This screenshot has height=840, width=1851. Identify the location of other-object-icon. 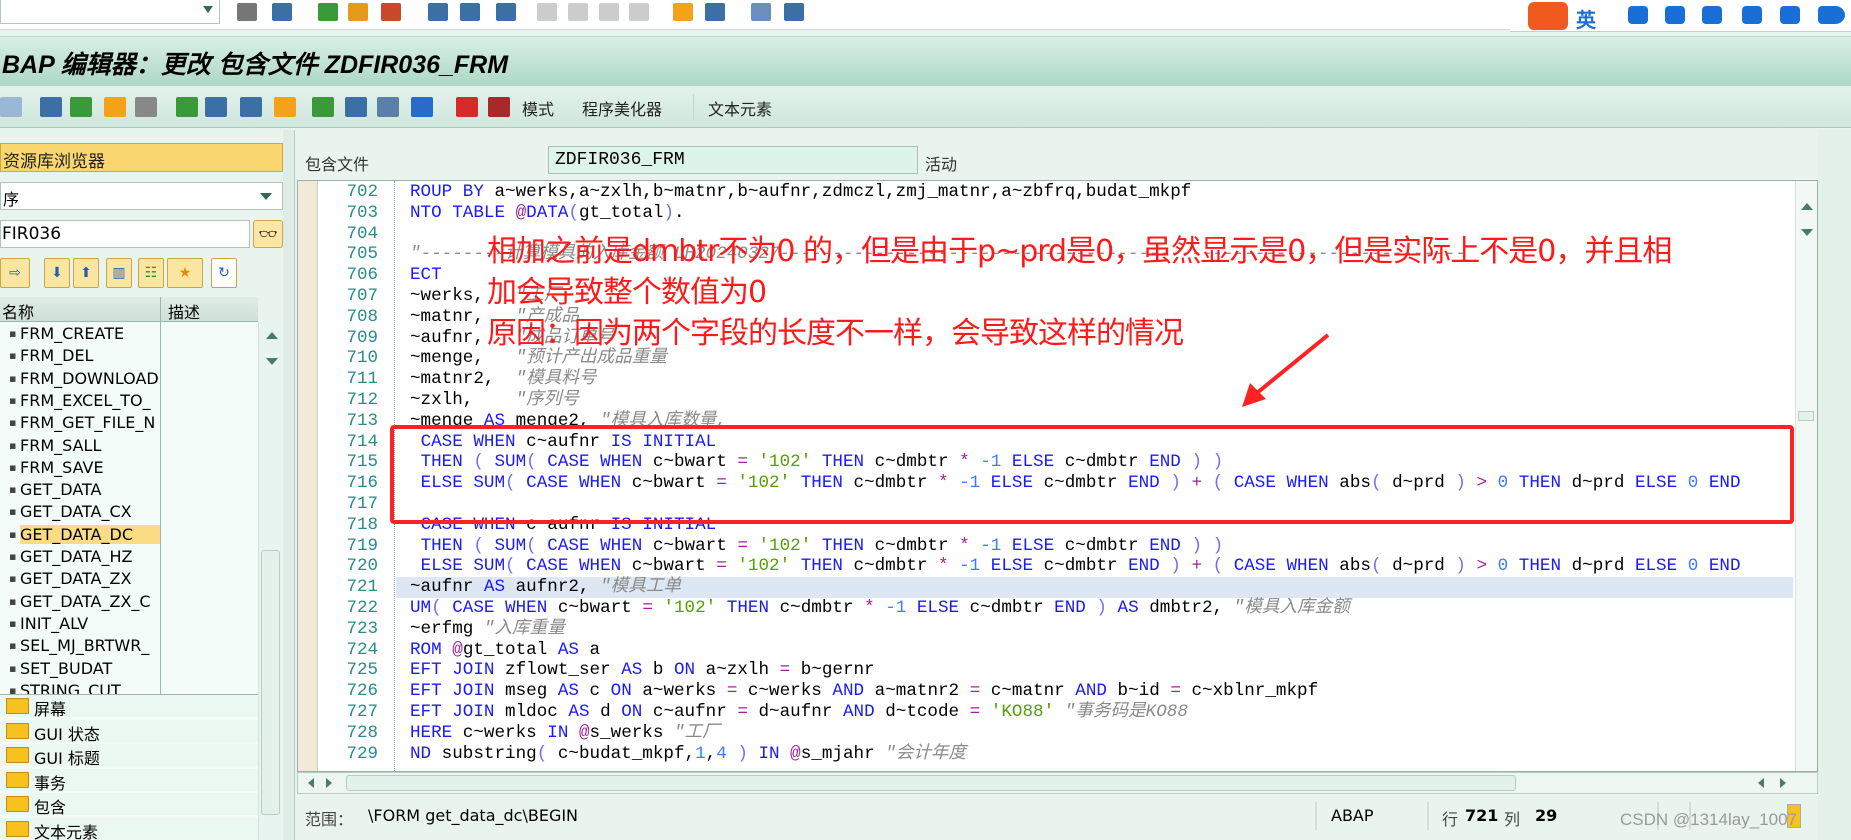
(115, 107).